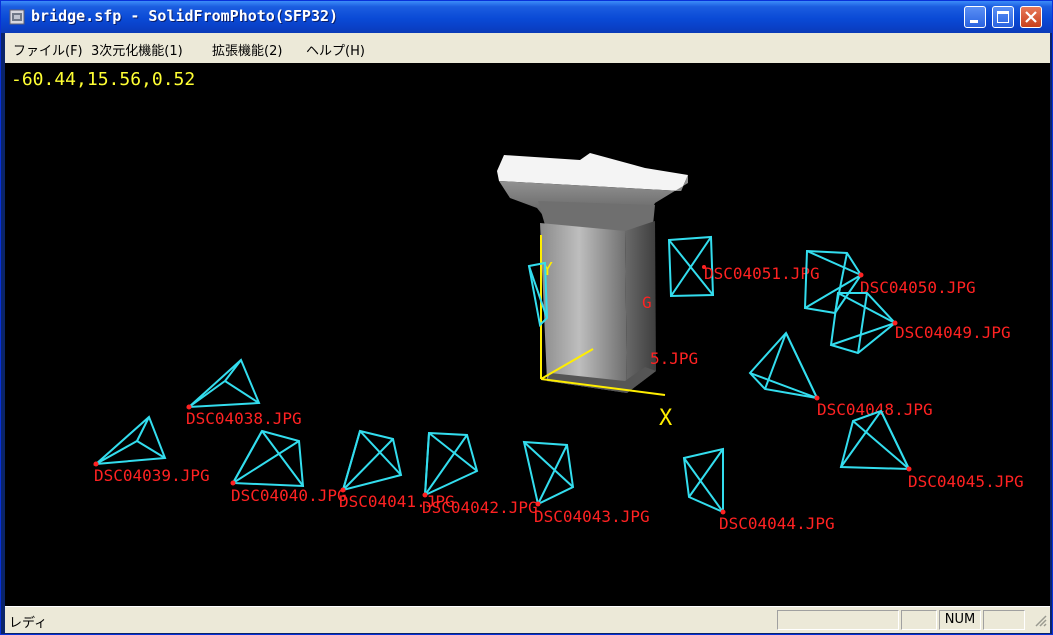 The image size is (1053, 635). Describe the element at coordinates (975, 17) in the screenshot. I see `minimize-button` at that location.